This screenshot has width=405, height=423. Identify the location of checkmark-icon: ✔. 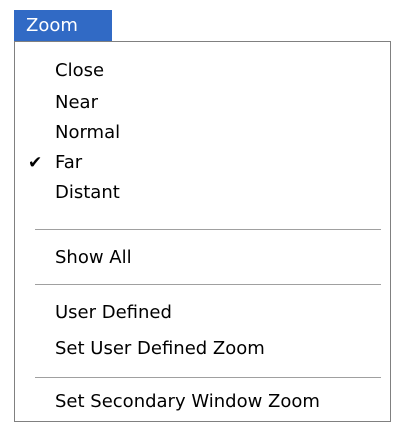
(35, 163).